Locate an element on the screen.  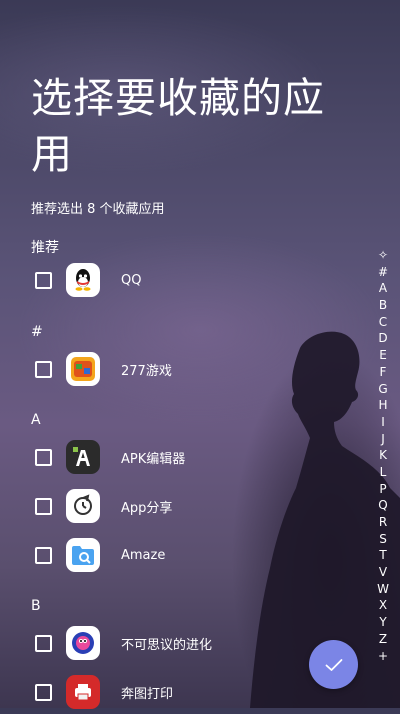
index-letter: P is located at coordinates (382, 489).